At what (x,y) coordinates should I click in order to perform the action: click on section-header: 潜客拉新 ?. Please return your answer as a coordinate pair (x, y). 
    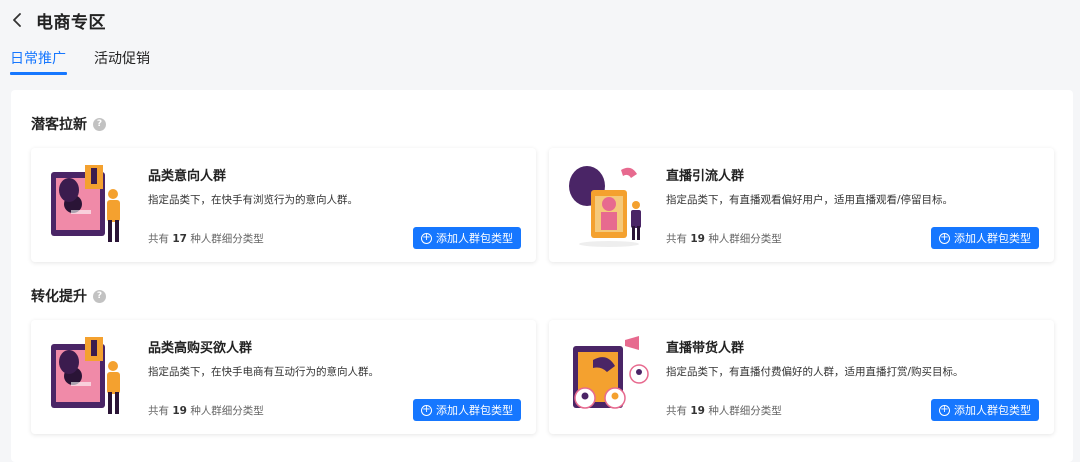
    Looking at the image, I should click on (68, 124).